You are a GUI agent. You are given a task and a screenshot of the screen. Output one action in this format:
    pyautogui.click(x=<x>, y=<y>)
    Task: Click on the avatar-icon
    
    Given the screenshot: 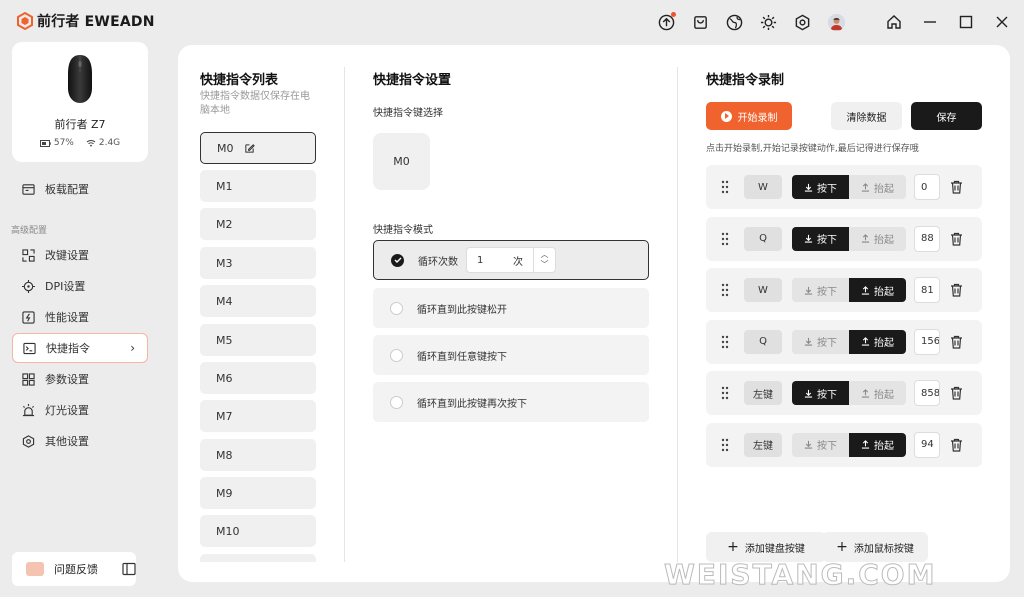 What is the action you would take?
    pyautogui.click(x=836, y=22)
    